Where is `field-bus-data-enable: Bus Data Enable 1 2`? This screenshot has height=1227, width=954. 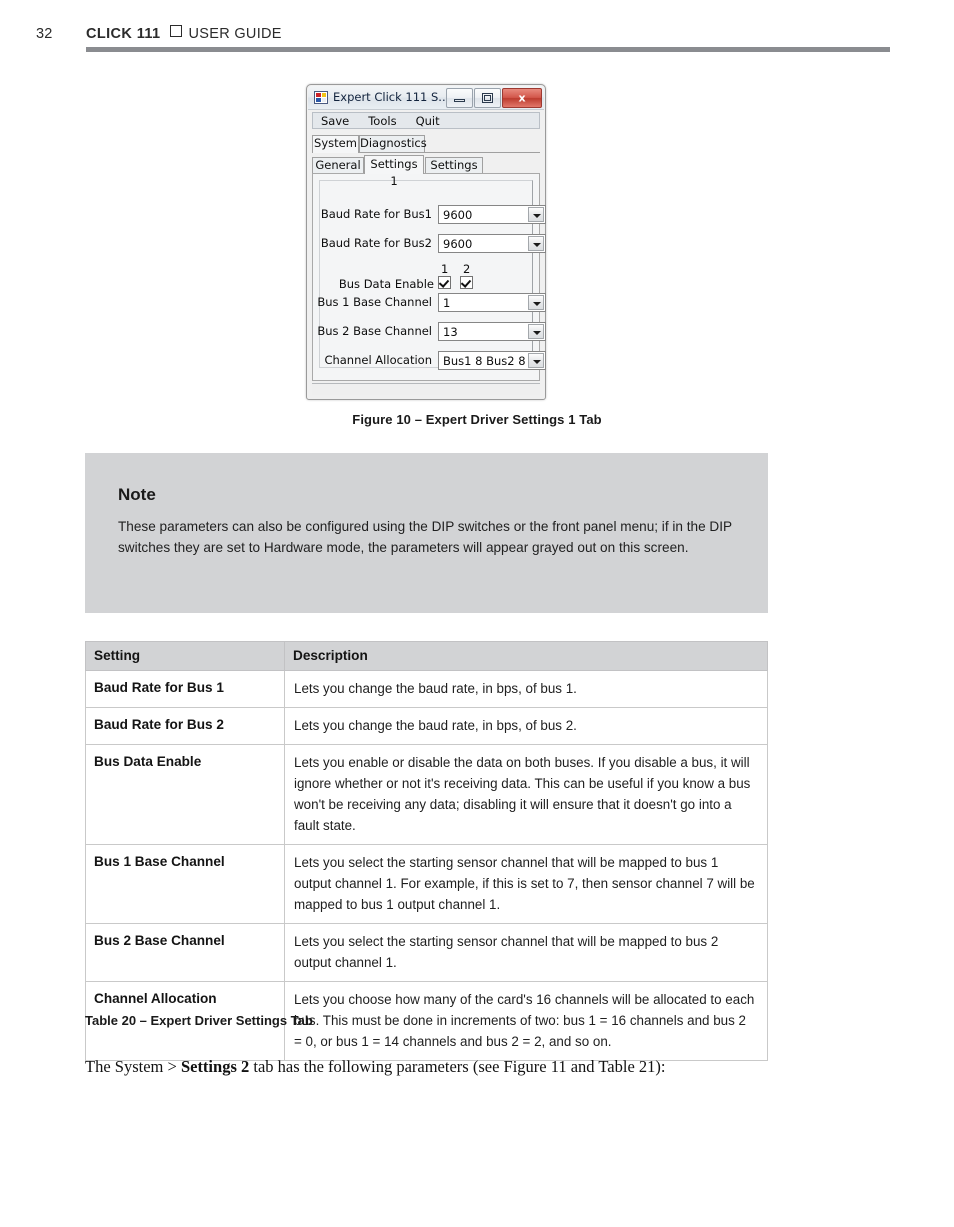 field-bus-data-enable: Bus Data Enable 1 2 is located at coordinates (427, 276).